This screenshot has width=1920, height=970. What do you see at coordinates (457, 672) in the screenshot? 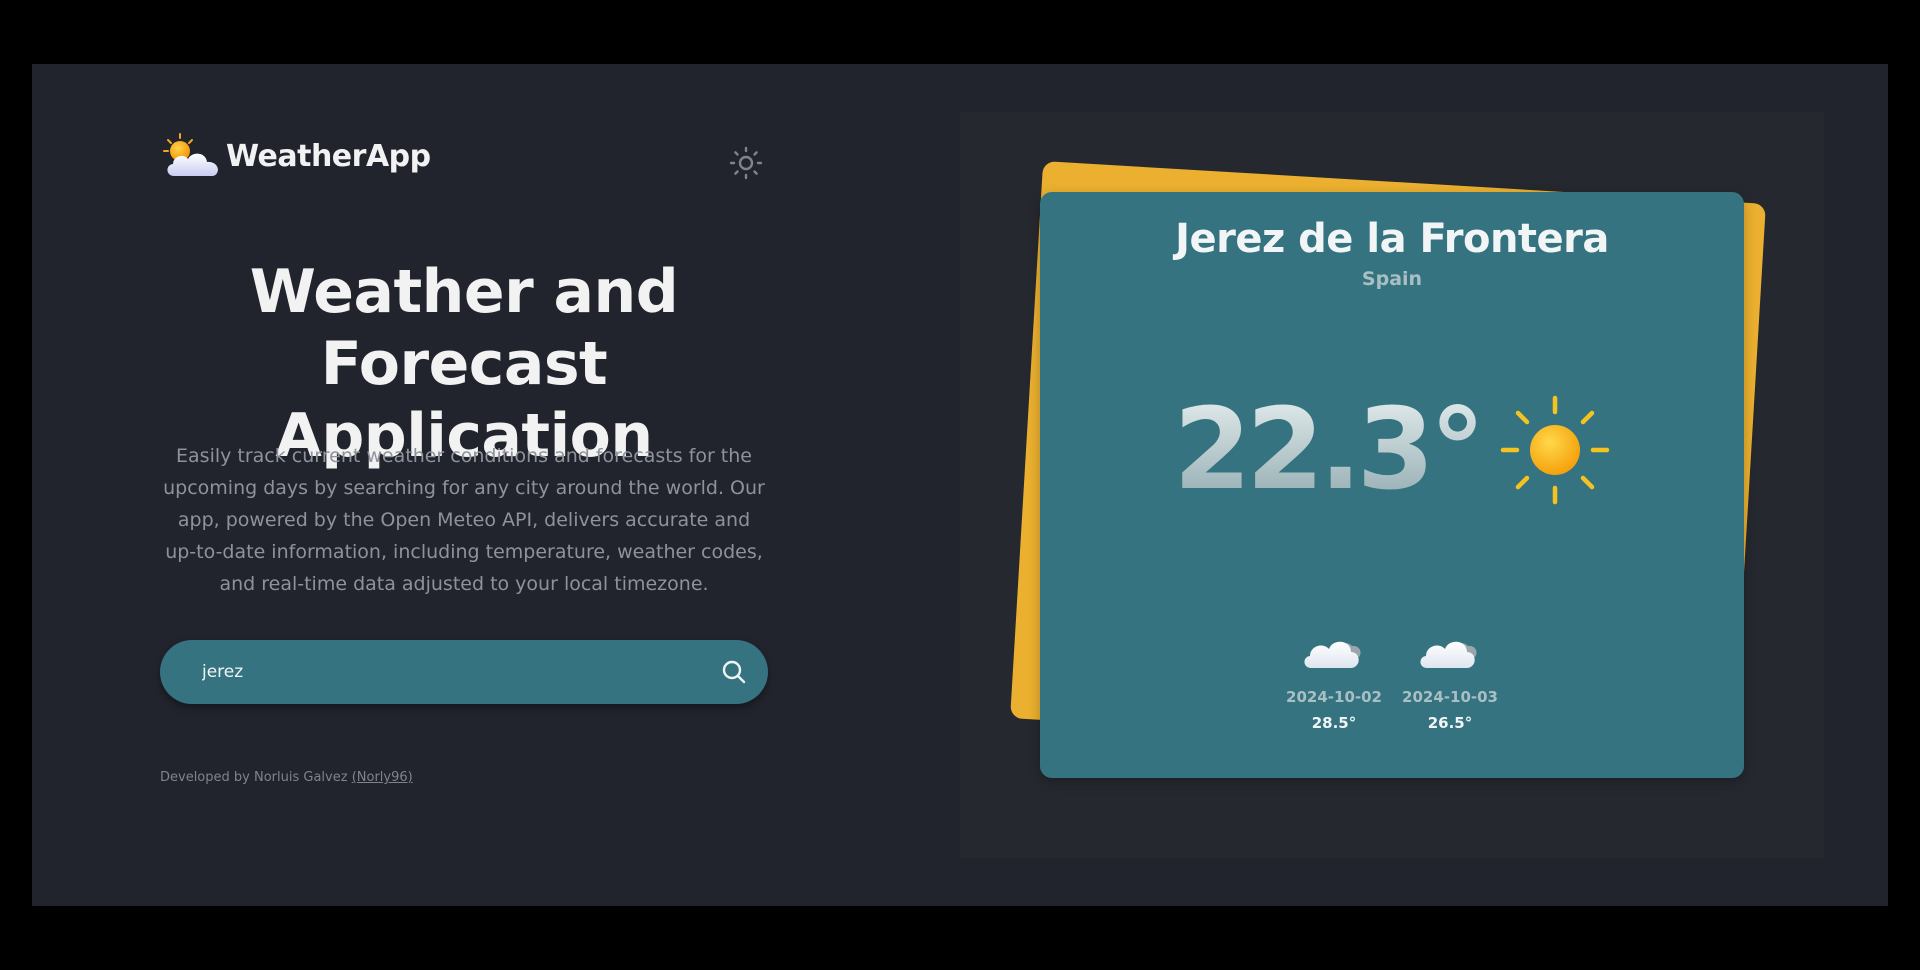
I see `search-input` at bounding box center [457, 672].